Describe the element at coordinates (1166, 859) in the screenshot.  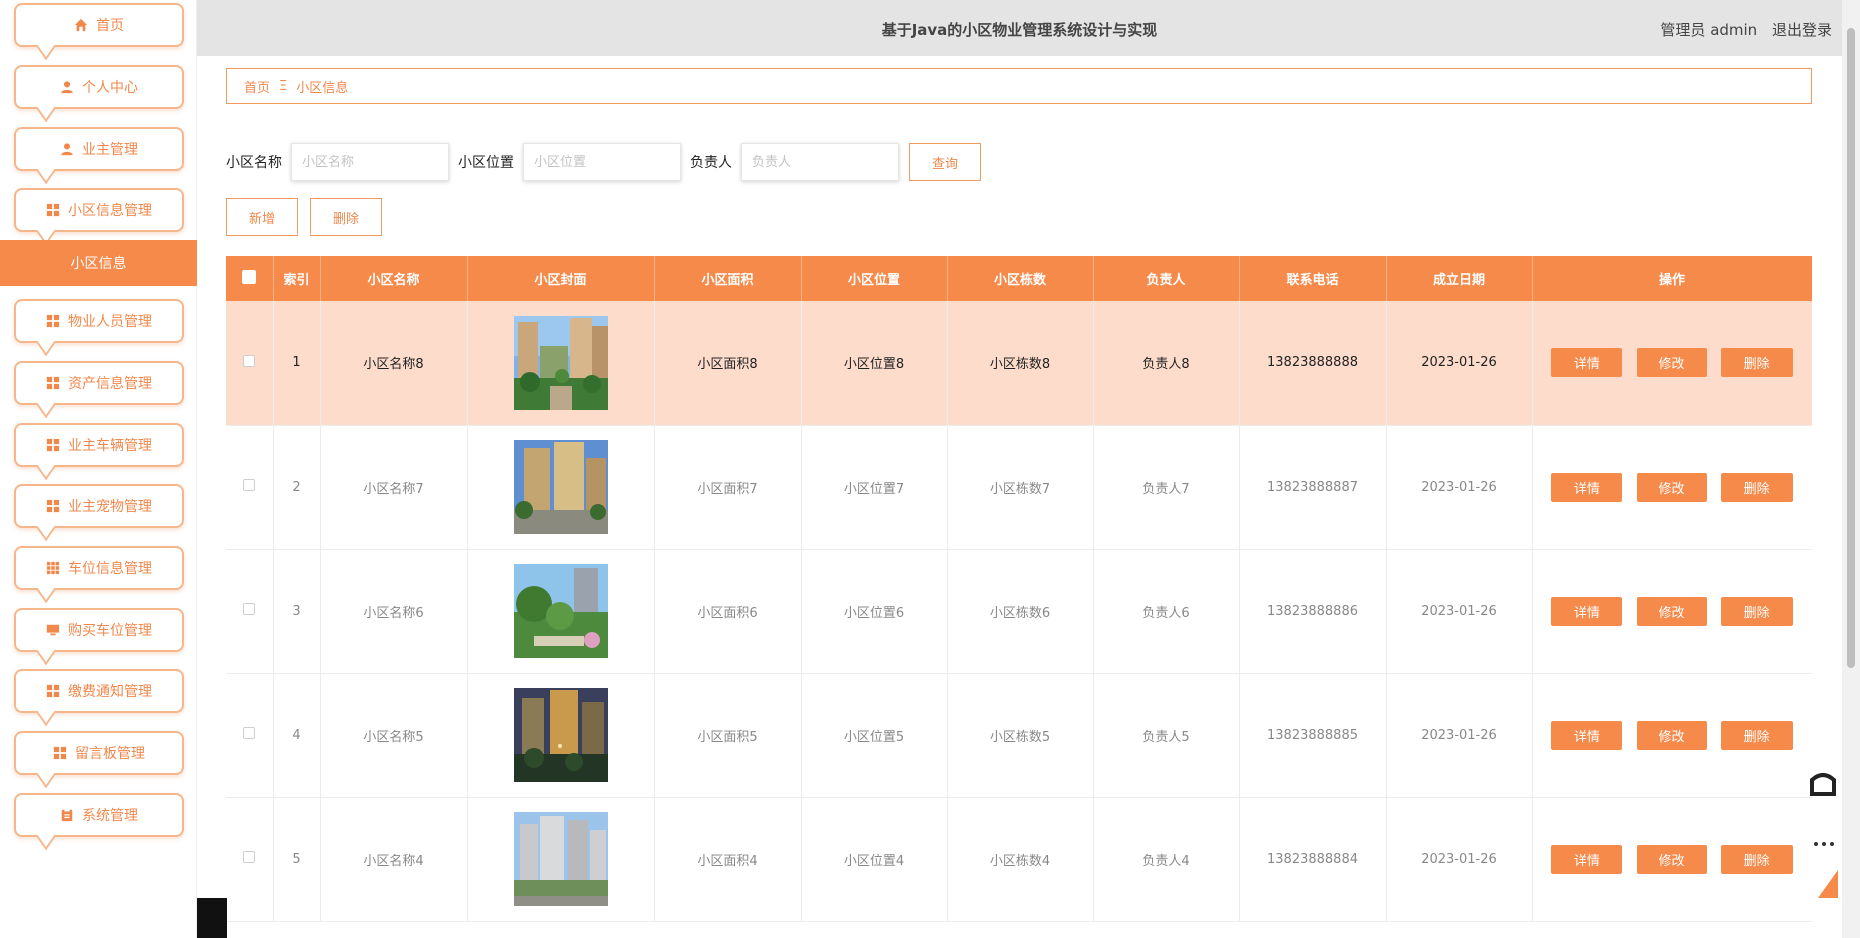
I see `manager-cell: 负责人4` at that location.